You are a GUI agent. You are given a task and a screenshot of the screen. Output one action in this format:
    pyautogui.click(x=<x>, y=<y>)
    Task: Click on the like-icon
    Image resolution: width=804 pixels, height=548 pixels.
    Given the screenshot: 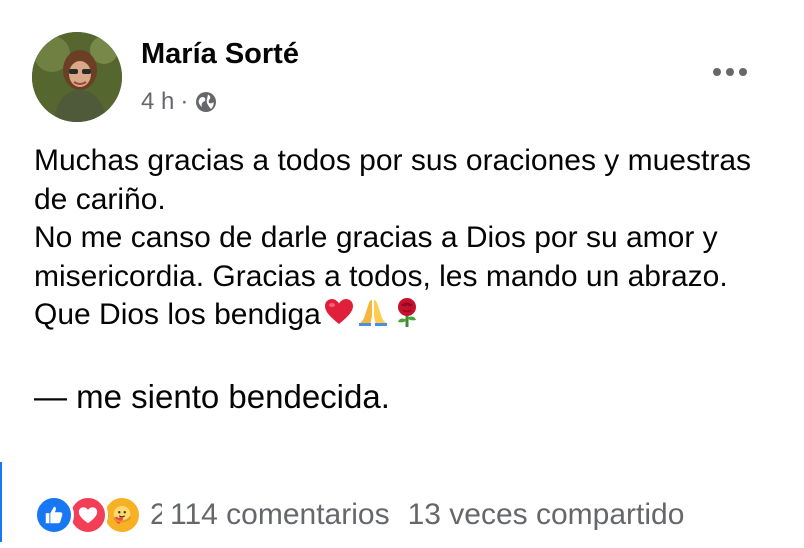 What is the action you would take?
    pyautogui.click(x=54, y=515)
    